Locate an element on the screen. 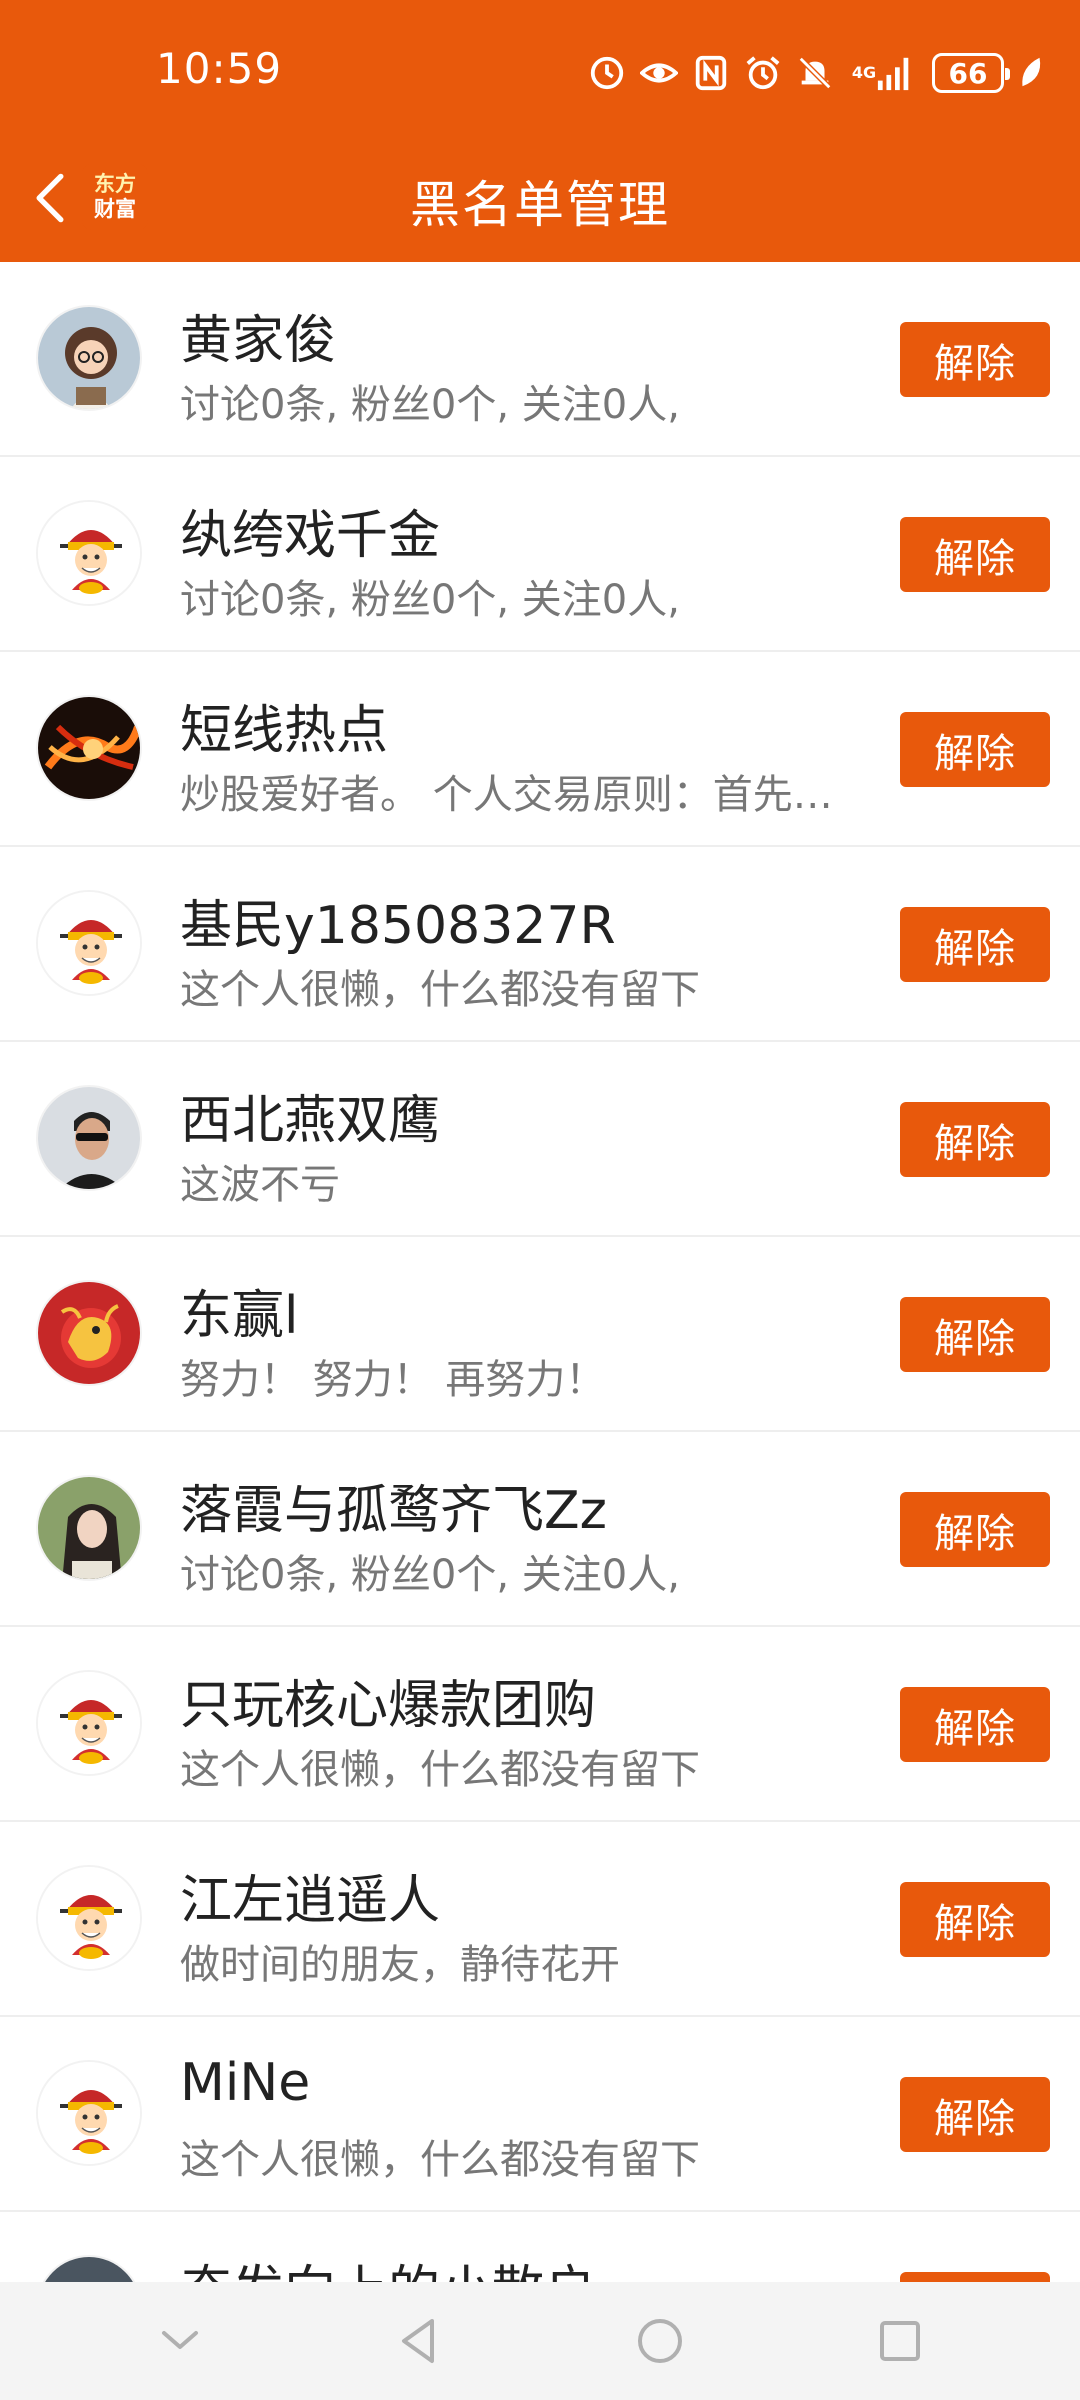 This screenshot has height=2400, width=1080. collapse-chevron-icon is located at coordinates (180, 2341).